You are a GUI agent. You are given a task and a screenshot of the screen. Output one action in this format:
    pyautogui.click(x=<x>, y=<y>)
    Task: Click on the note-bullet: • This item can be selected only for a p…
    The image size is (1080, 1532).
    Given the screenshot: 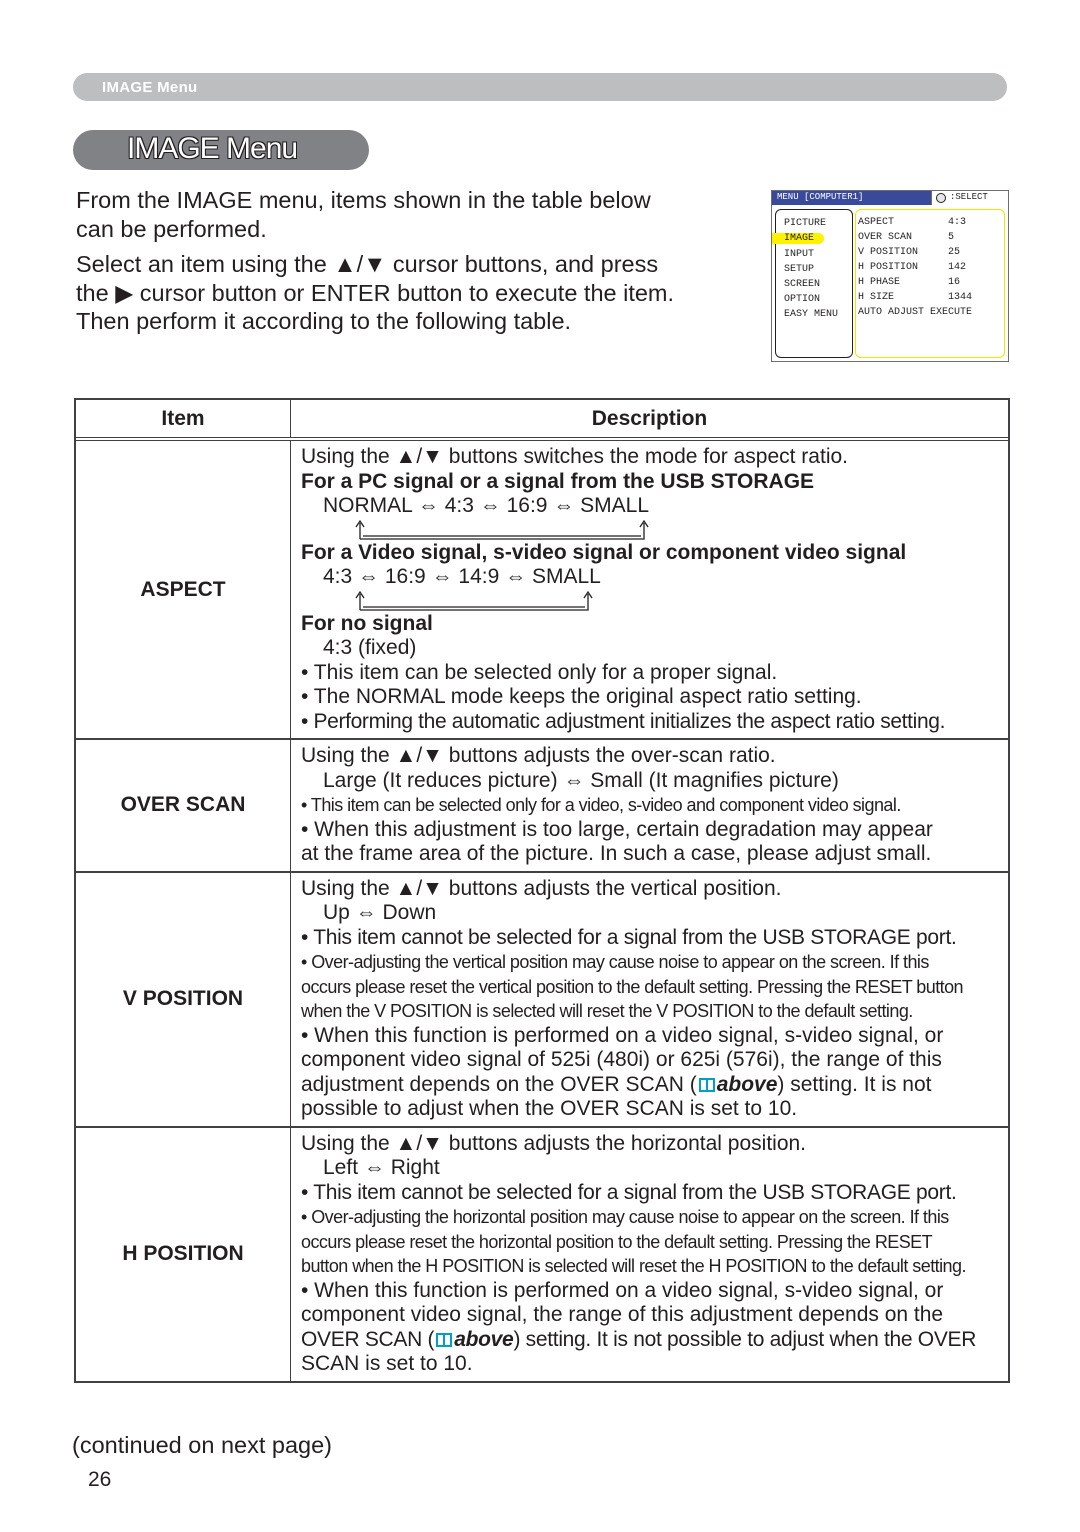 What is the action you would take?
    pyautogui.click(x=539, y=672)
    